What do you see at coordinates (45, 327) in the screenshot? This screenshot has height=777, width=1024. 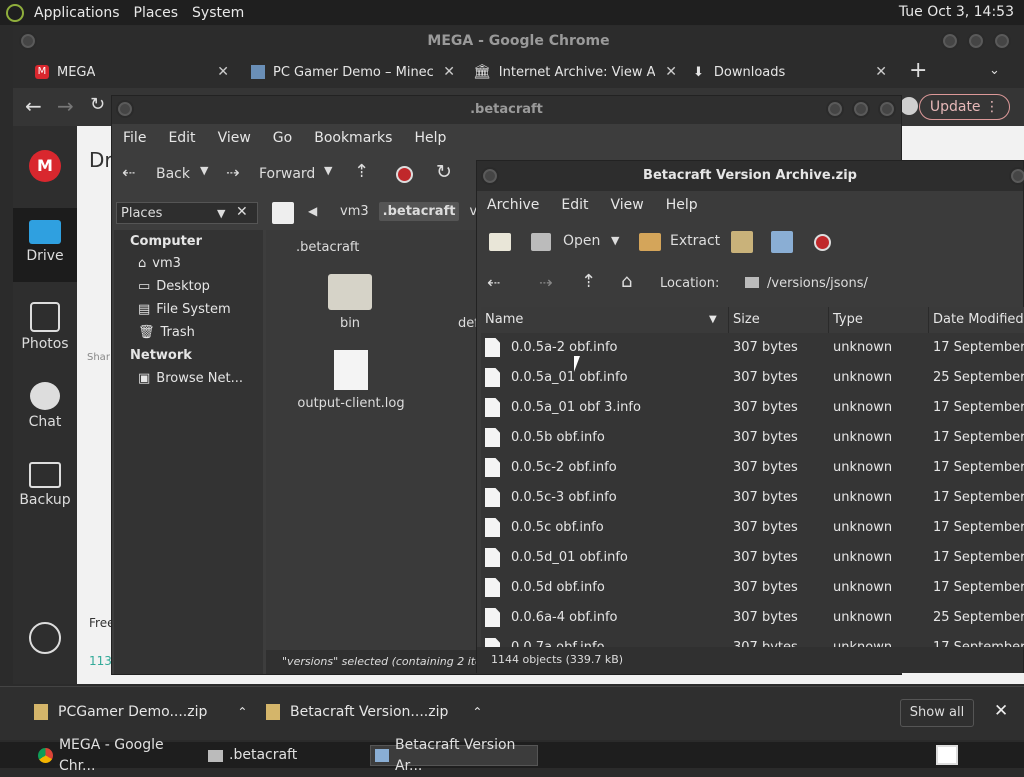 I see `sidebar-item-photos: Photos` at bounding box center [45, 327].